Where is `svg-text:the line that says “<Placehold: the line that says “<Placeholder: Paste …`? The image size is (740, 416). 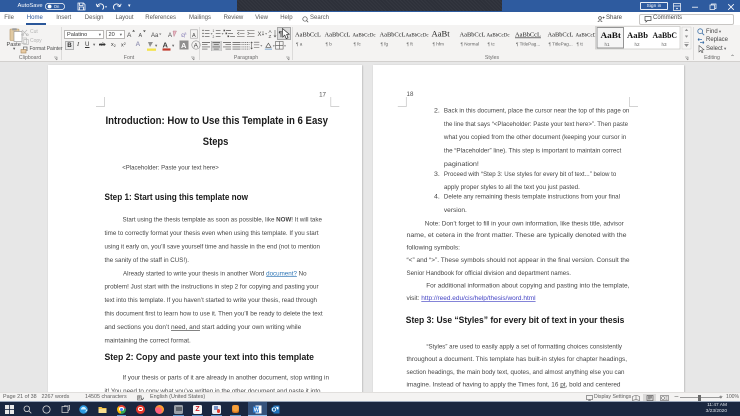
svg-text:the line that says “<Placehold: the line that says “<Placeholder: Paste … is located at coordinates (536, 123).